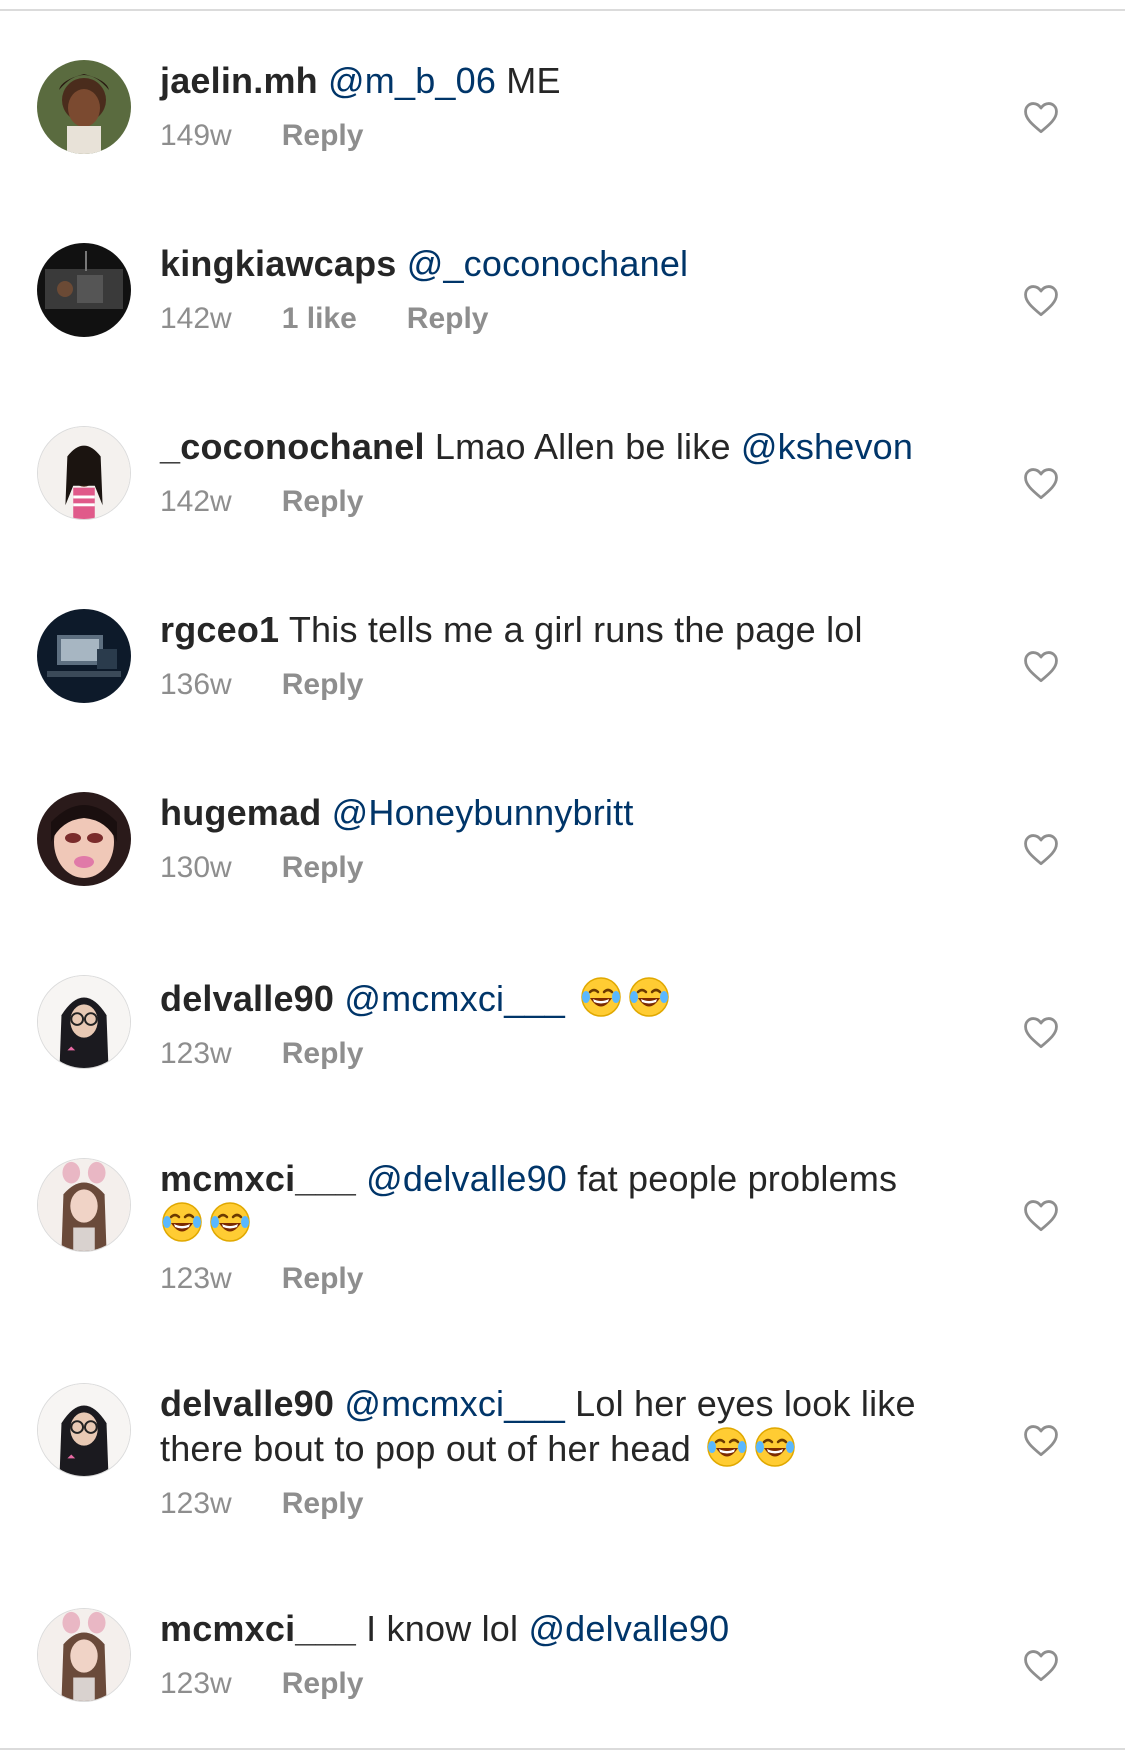 The width and height of the screenshot is (1125, 1754). Describe the element at coordinates (196, 135) in the screenshot. I see `comment-age: 149w` at that location.